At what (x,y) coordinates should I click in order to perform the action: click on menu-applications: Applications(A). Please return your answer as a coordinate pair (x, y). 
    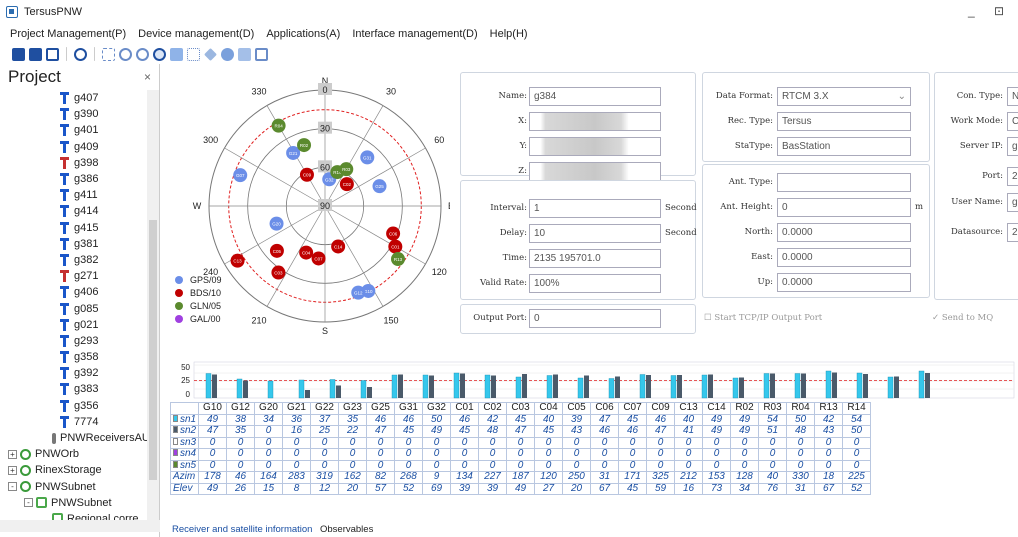
    Looking at the image, I should click on (303, 34).